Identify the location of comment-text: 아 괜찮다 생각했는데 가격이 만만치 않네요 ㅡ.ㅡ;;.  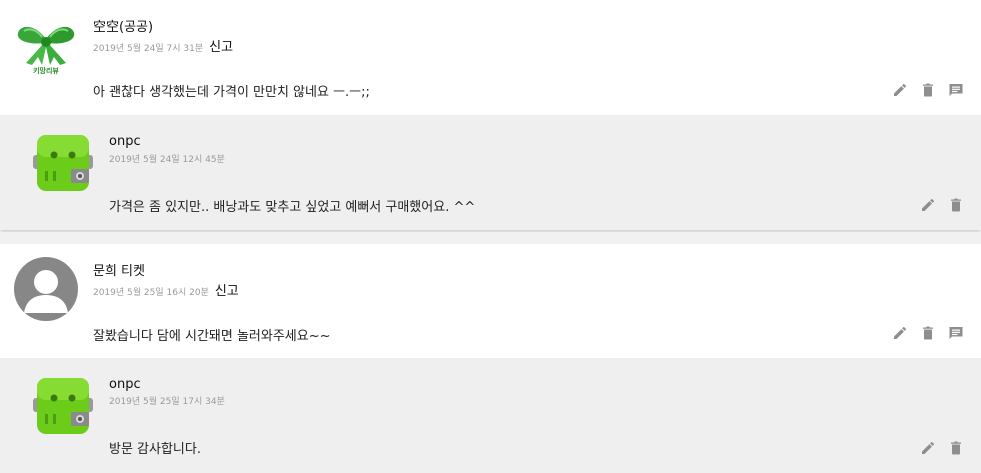
(231, 92).